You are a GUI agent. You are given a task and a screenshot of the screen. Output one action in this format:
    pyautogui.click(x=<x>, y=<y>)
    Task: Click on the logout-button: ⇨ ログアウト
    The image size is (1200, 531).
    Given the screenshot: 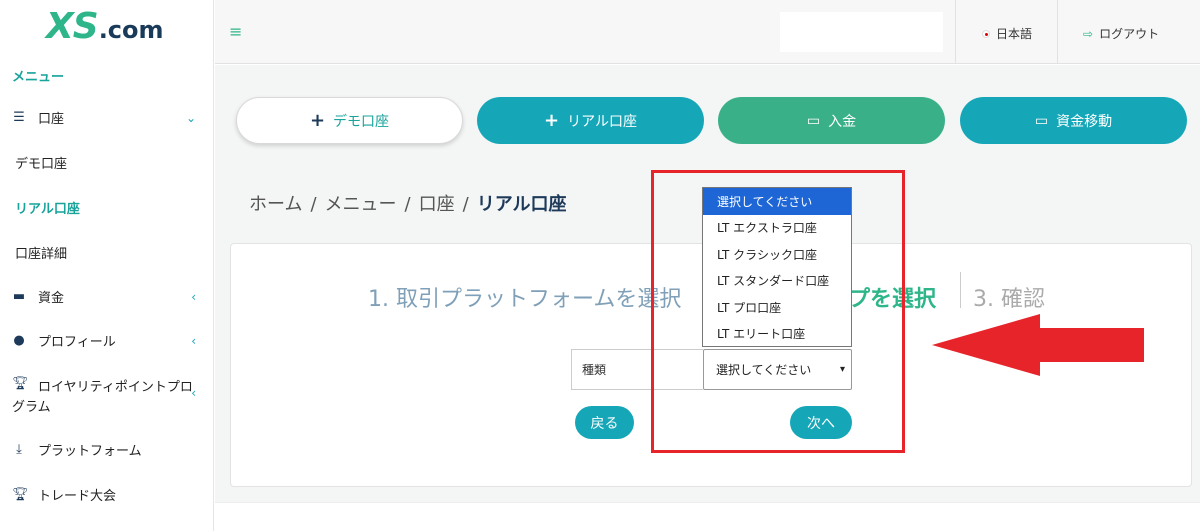 What is the action you would take?
    pyautogui.click(x=1121, y=33)
    